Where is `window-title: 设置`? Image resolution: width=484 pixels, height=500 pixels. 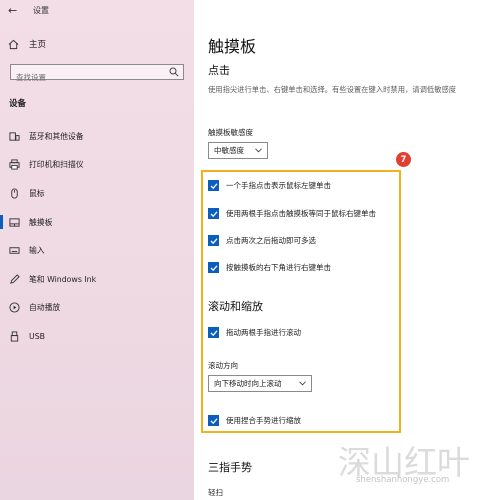 window-title: 设置 is located at coordinates (41, 10).